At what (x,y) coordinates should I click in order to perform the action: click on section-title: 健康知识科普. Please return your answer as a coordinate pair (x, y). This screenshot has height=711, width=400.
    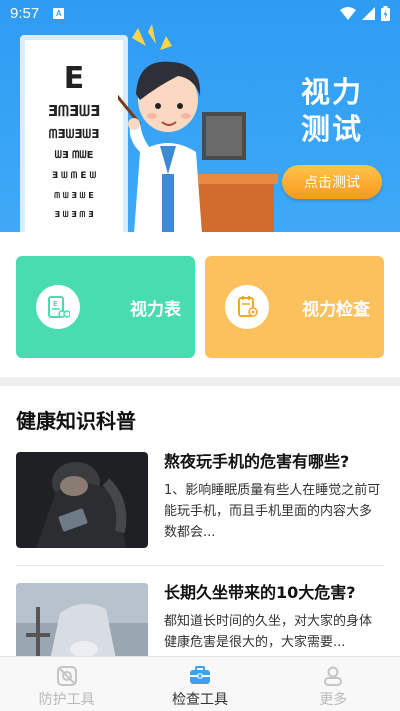
    Looking at the image, I should click on (76, 421).